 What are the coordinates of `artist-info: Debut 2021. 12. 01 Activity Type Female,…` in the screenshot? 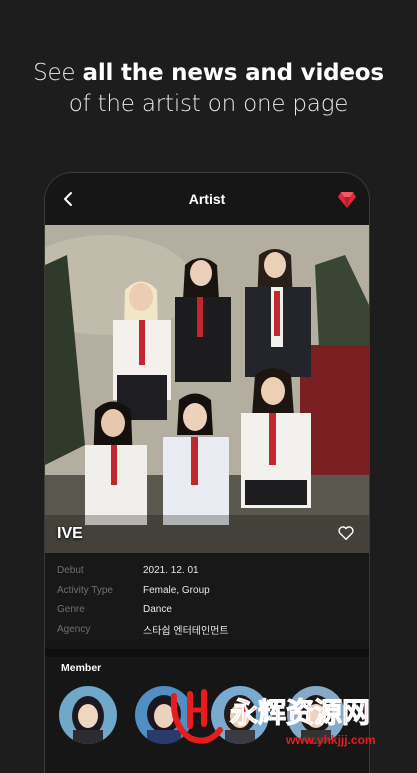 It's located at (207, 596).